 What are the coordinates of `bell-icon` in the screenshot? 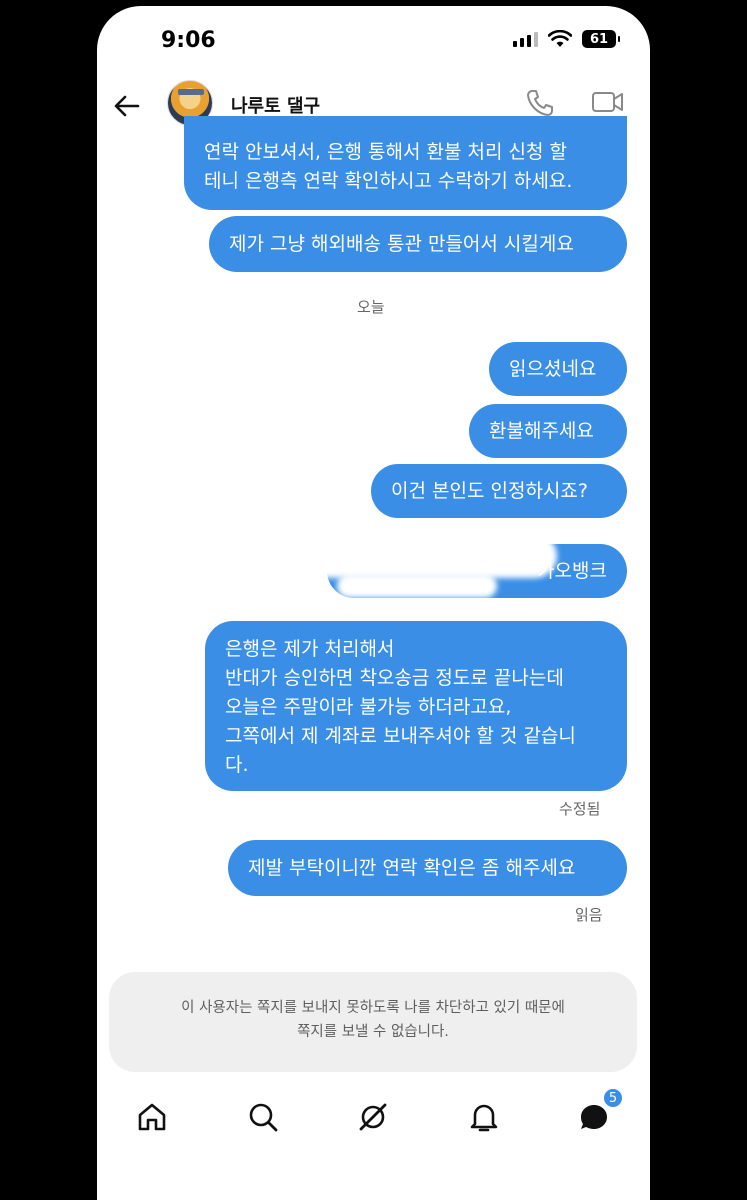 It's located at (484, 1118).